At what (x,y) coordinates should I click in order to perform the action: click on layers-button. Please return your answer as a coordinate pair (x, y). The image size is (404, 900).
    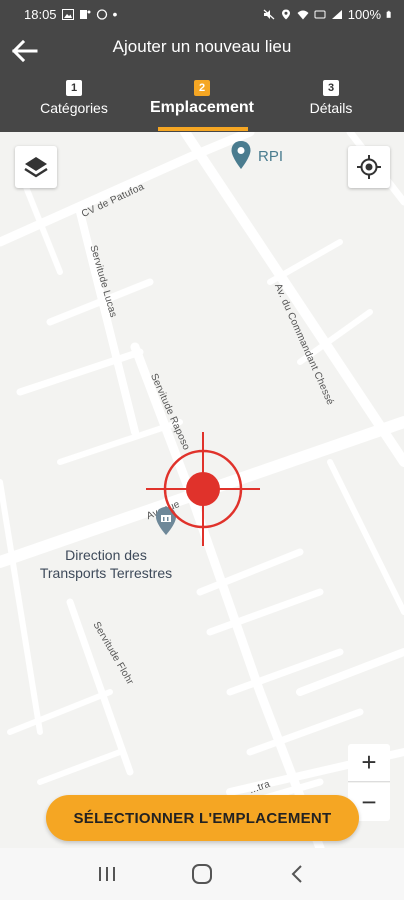
    Looking at the image, I should click on (36, 167).